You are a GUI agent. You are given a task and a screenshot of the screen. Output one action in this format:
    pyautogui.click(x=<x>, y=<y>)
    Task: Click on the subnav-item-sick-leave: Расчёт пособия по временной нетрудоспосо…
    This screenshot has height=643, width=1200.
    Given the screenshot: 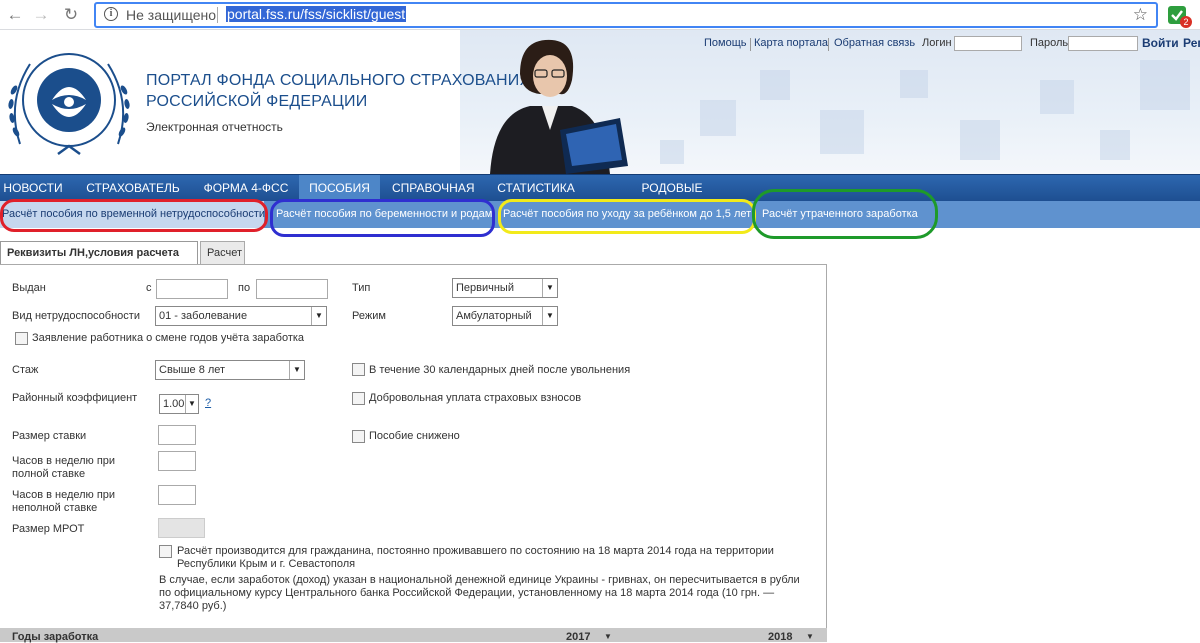 What is the action you would take?
    pyautogui.click(x=132, y=214)
    